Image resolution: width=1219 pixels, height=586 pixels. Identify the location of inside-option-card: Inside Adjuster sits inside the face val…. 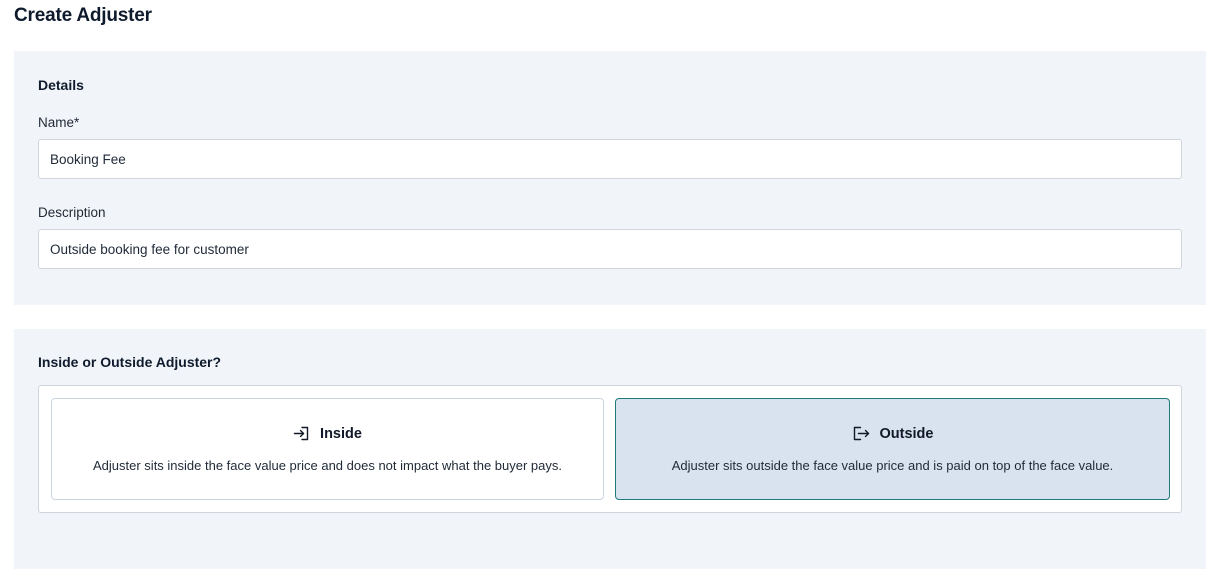
(327, 449).